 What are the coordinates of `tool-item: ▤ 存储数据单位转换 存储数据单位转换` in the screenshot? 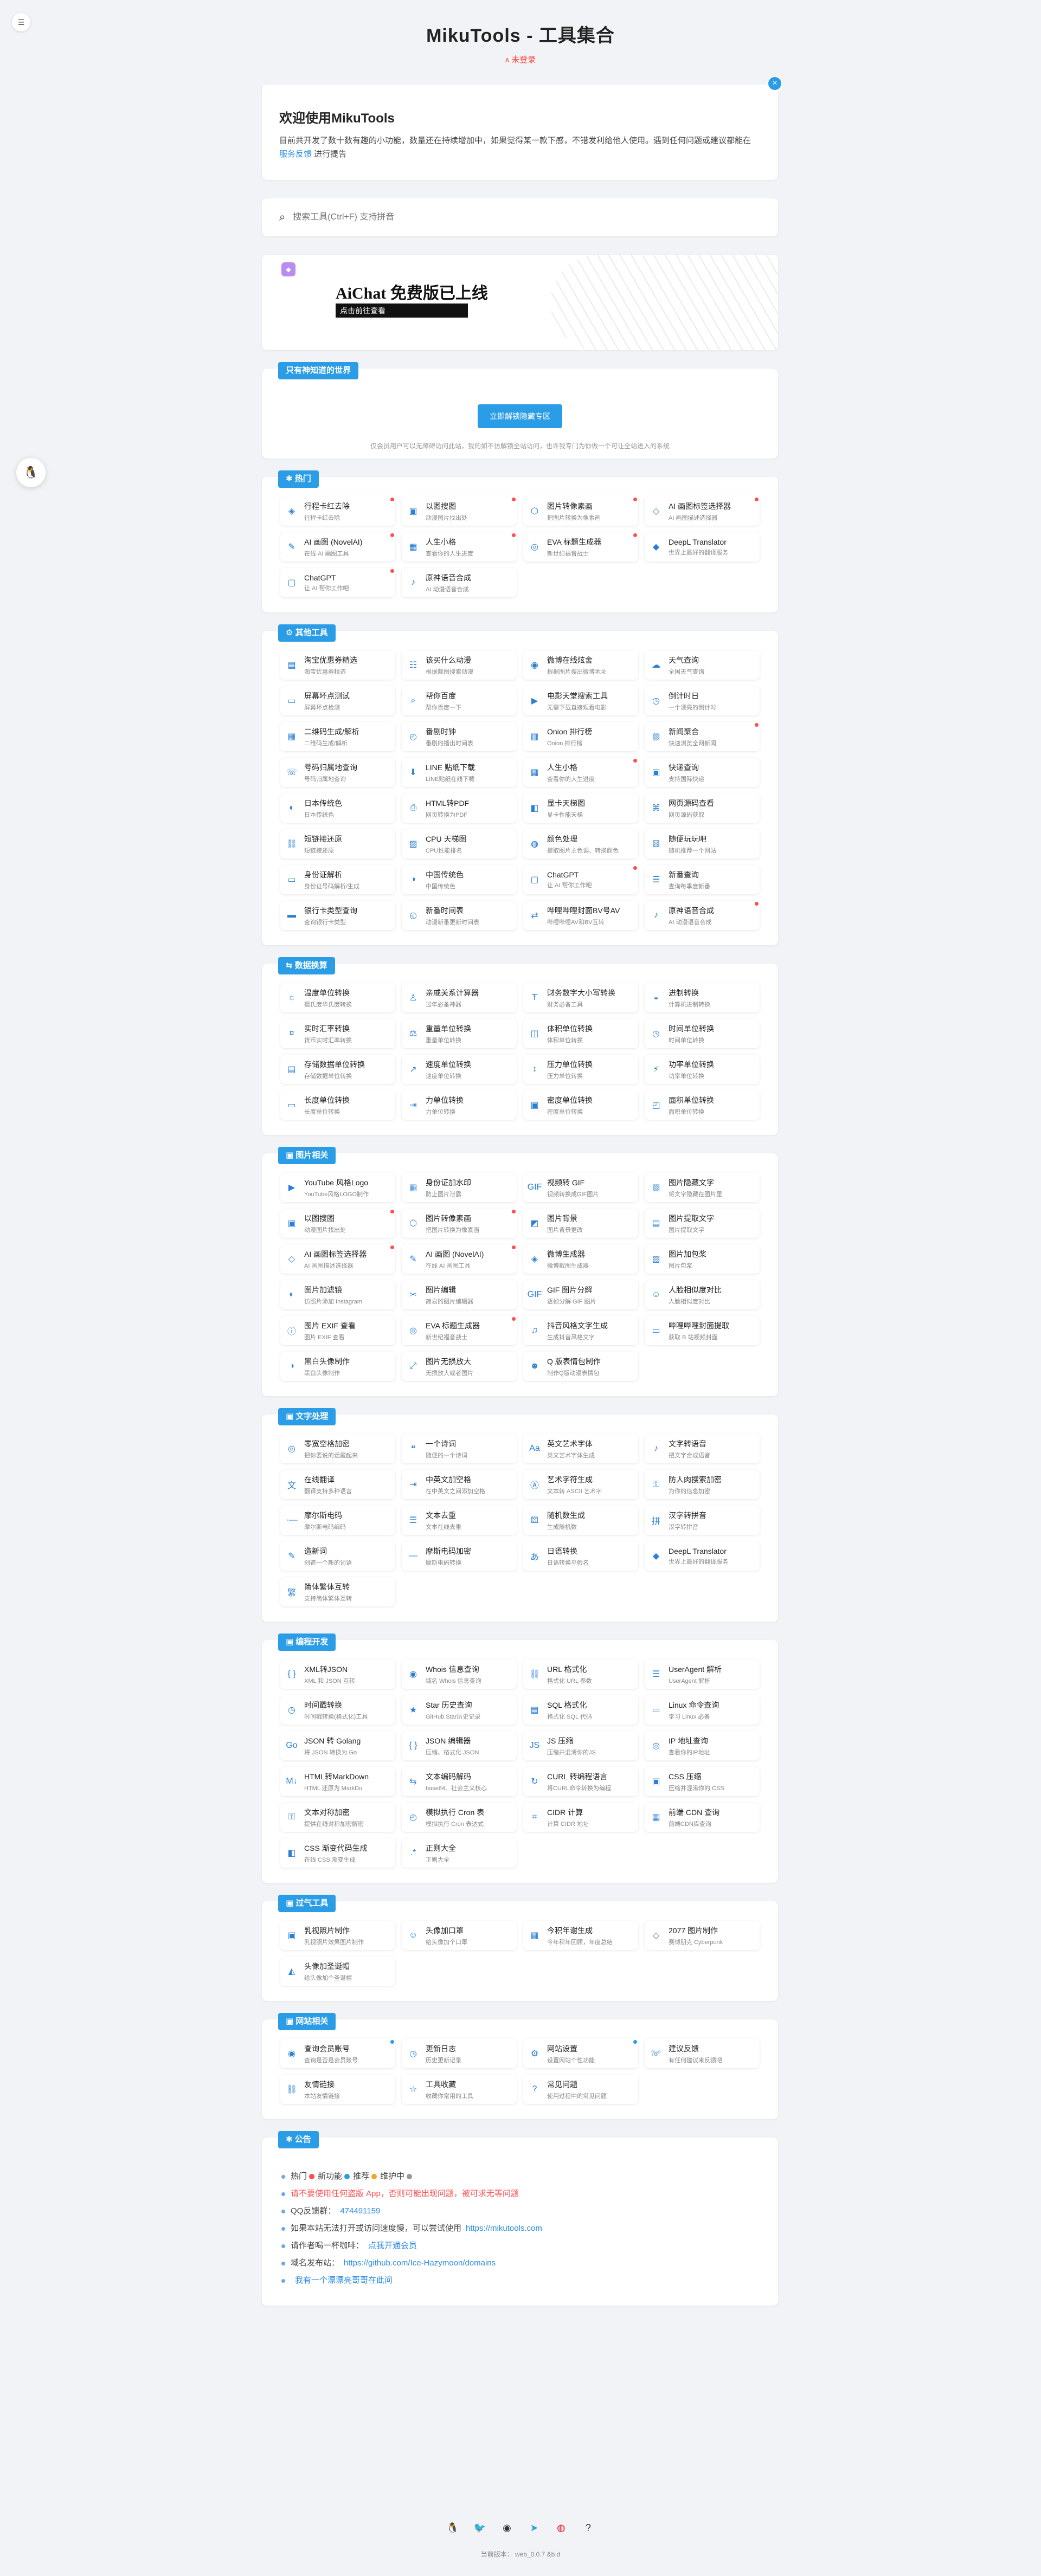 It's located at (337, 1069).